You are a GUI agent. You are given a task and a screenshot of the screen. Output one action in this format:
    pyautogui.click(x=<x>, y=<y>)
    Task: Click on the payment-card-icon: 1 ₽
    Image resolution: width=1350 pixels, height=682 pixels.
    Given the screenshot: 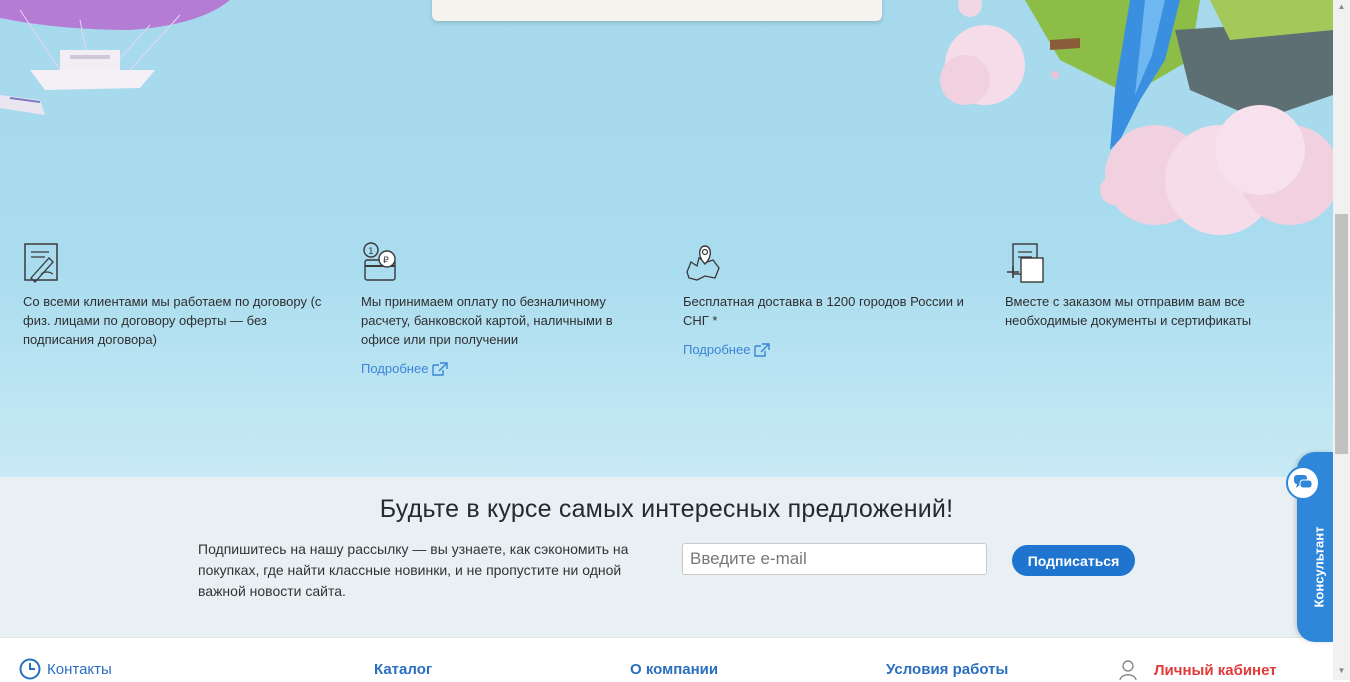 What is the action you would take?
    pyautogui.click(x=379, y=261)
    